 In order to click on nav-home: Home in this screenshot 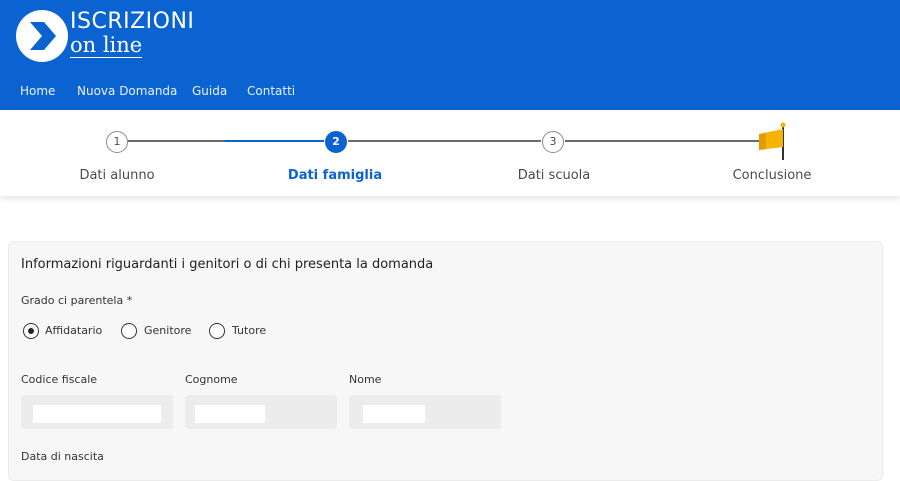, I will do `click(37, 91)`.